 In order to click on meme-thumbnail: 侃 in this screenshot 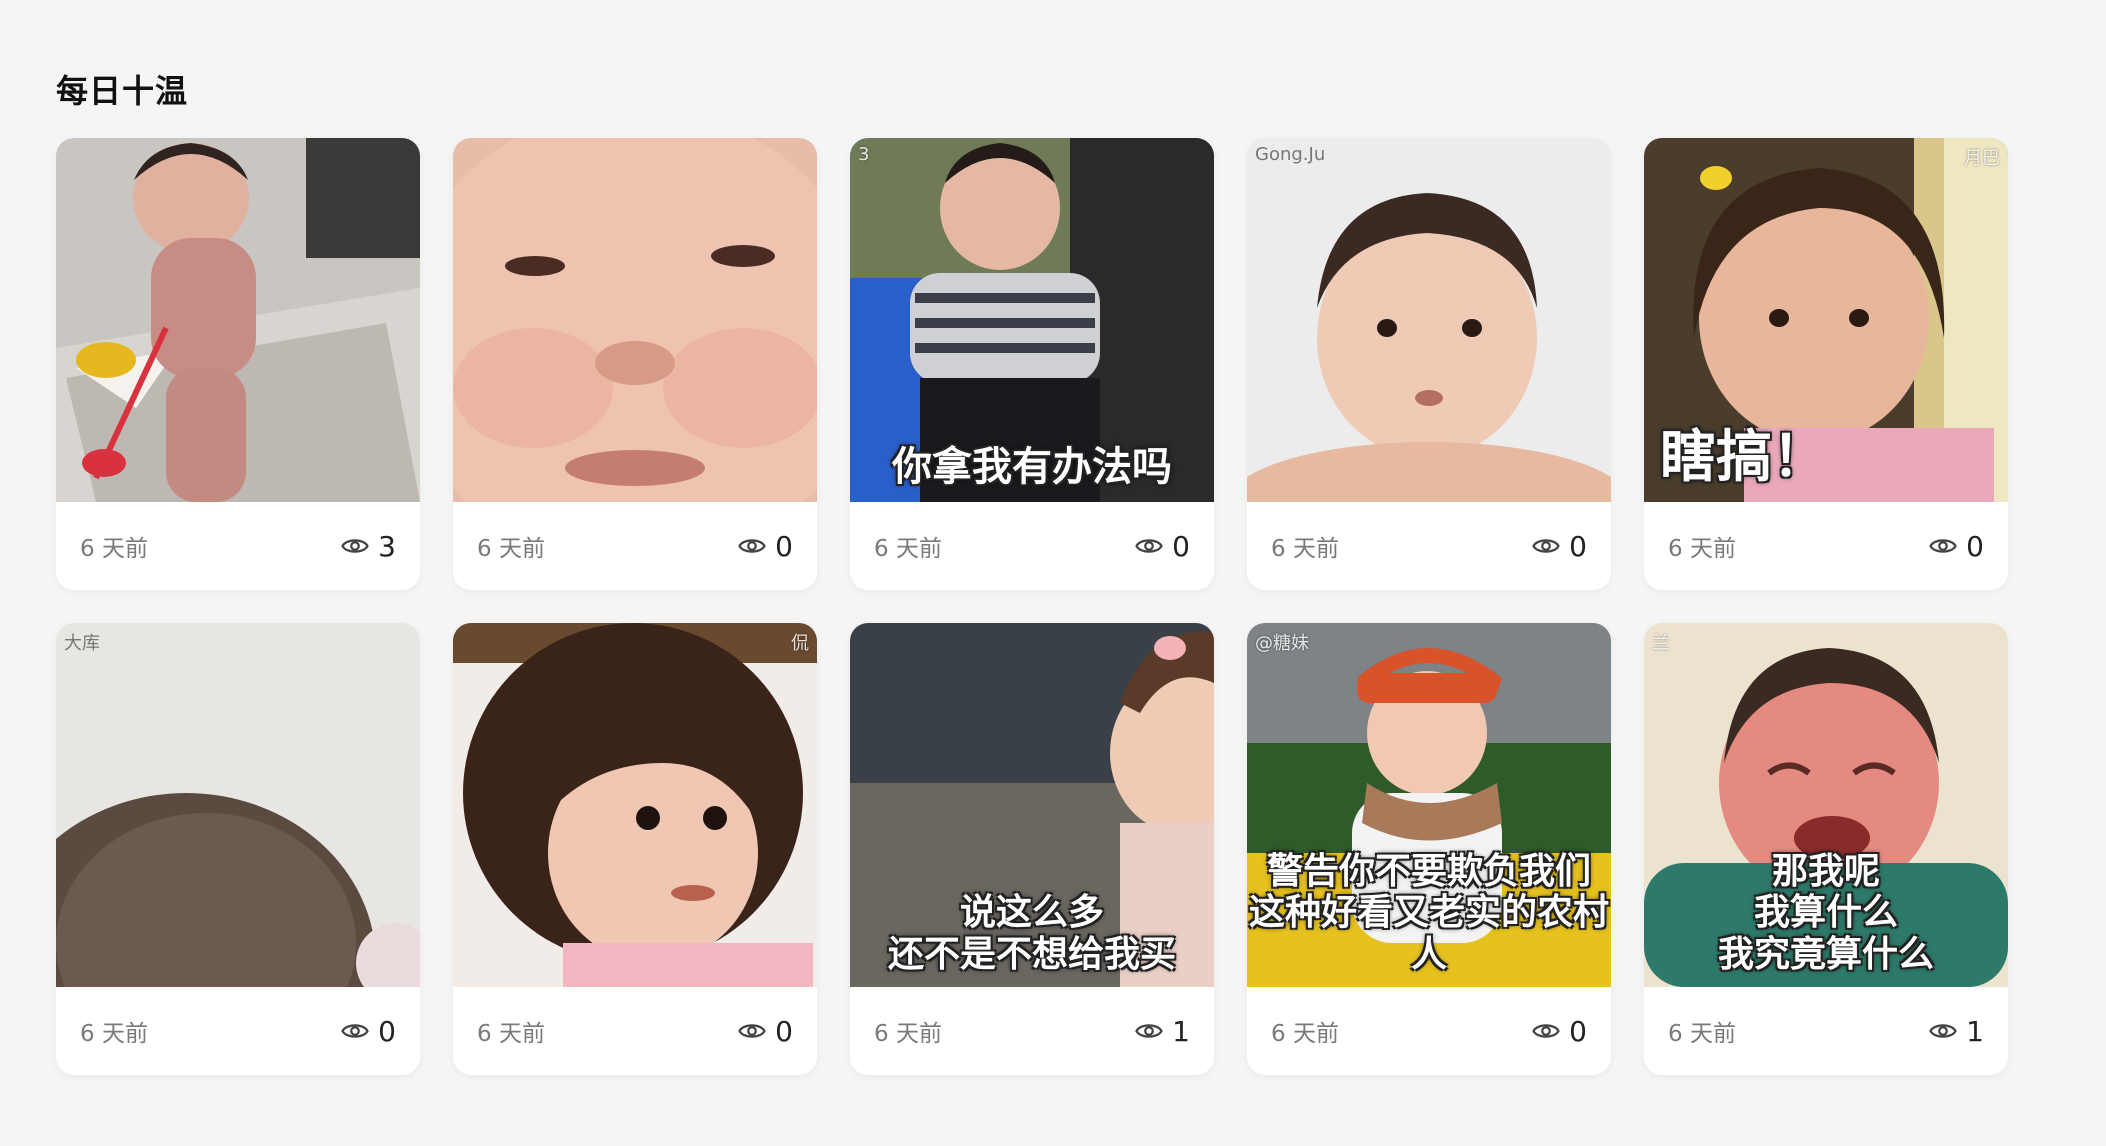, I will do `click(635, 805)`.